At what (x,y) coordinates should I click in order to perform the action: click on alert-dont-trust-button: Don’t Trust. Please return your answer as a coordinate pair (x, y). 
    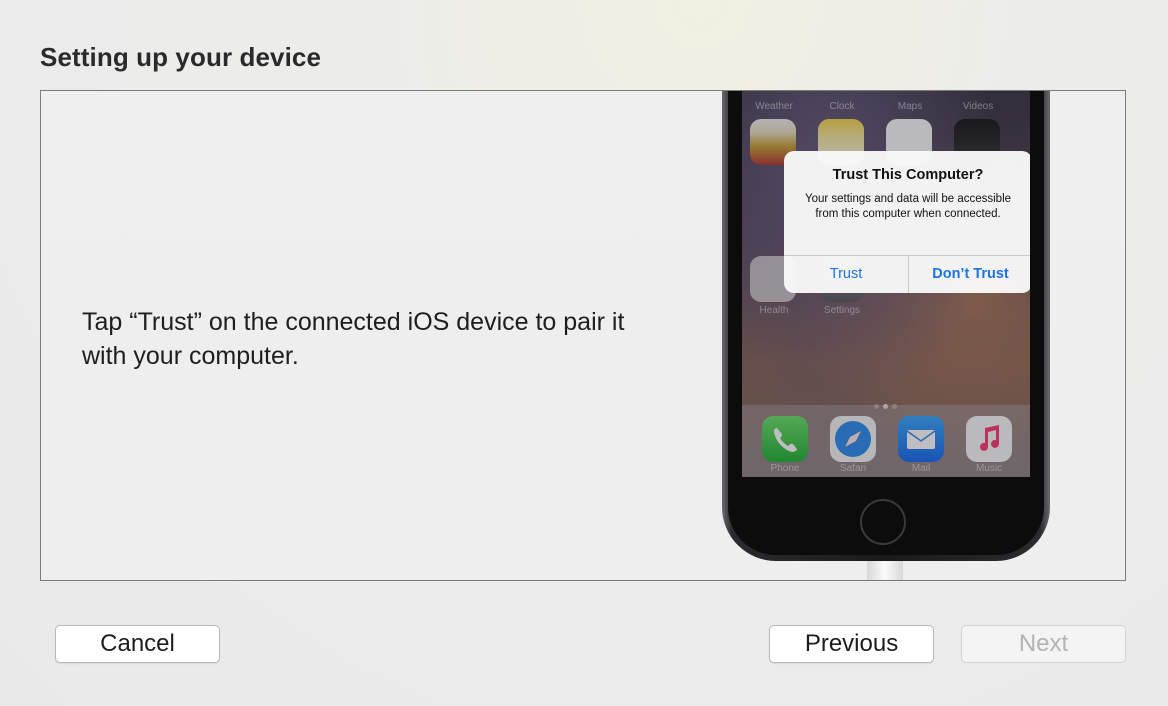
    Looking at the image, I should click on (970, 274).